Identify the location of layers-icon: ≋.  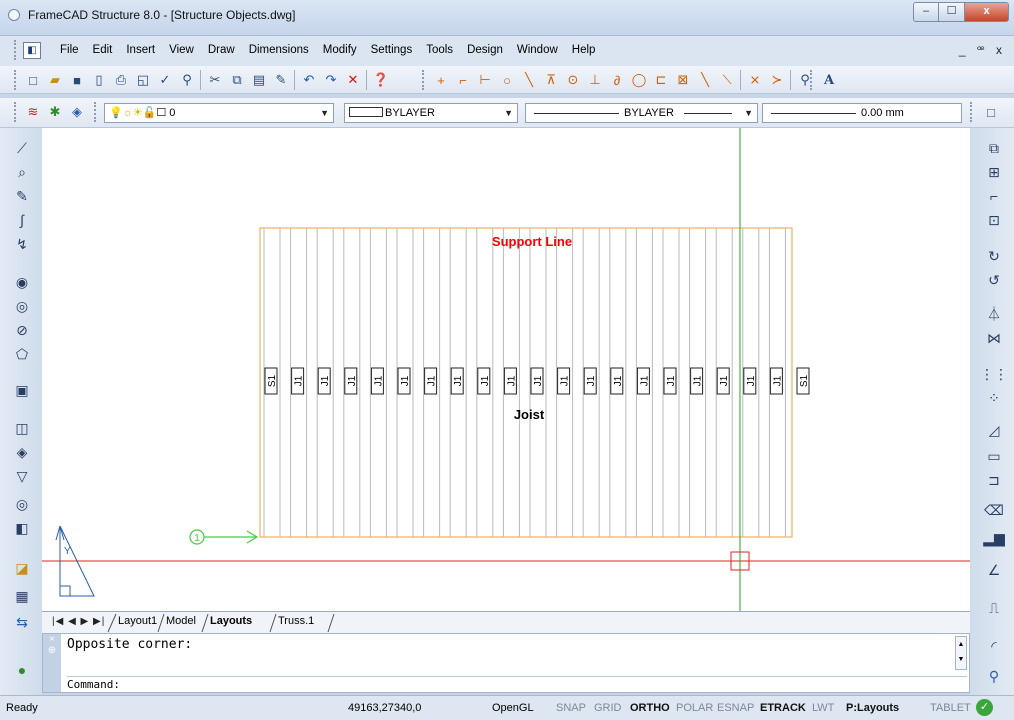
(33, 112).